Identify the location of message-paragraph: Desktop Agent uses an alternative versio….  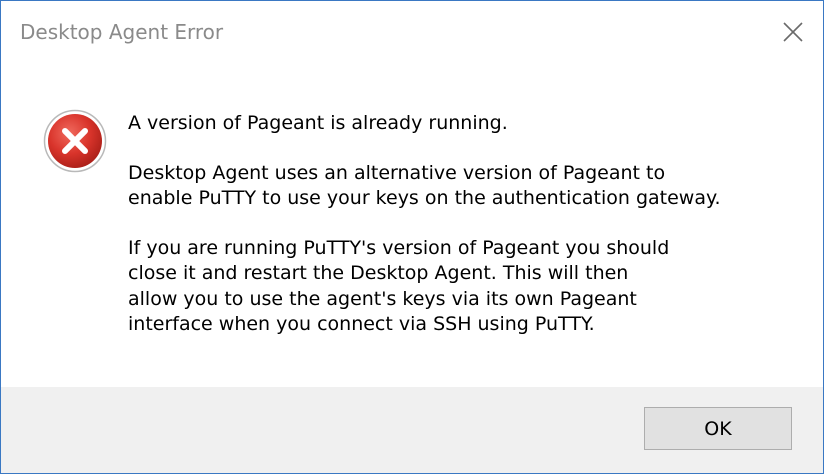
(468, 186).